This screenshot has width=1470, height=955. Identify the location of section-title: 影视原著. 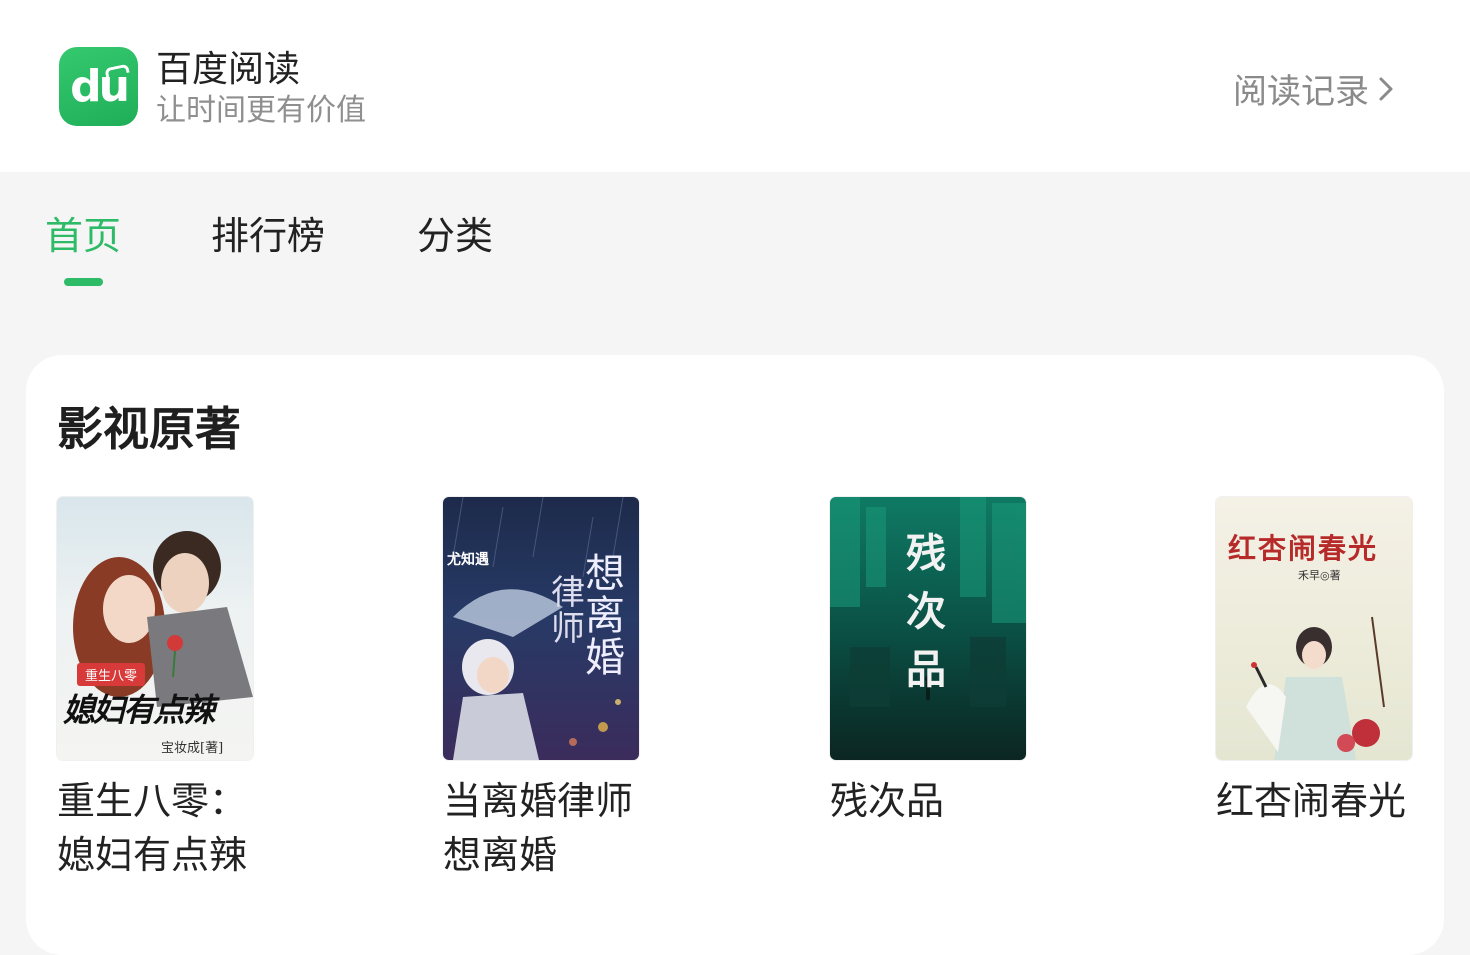
(149, 429).